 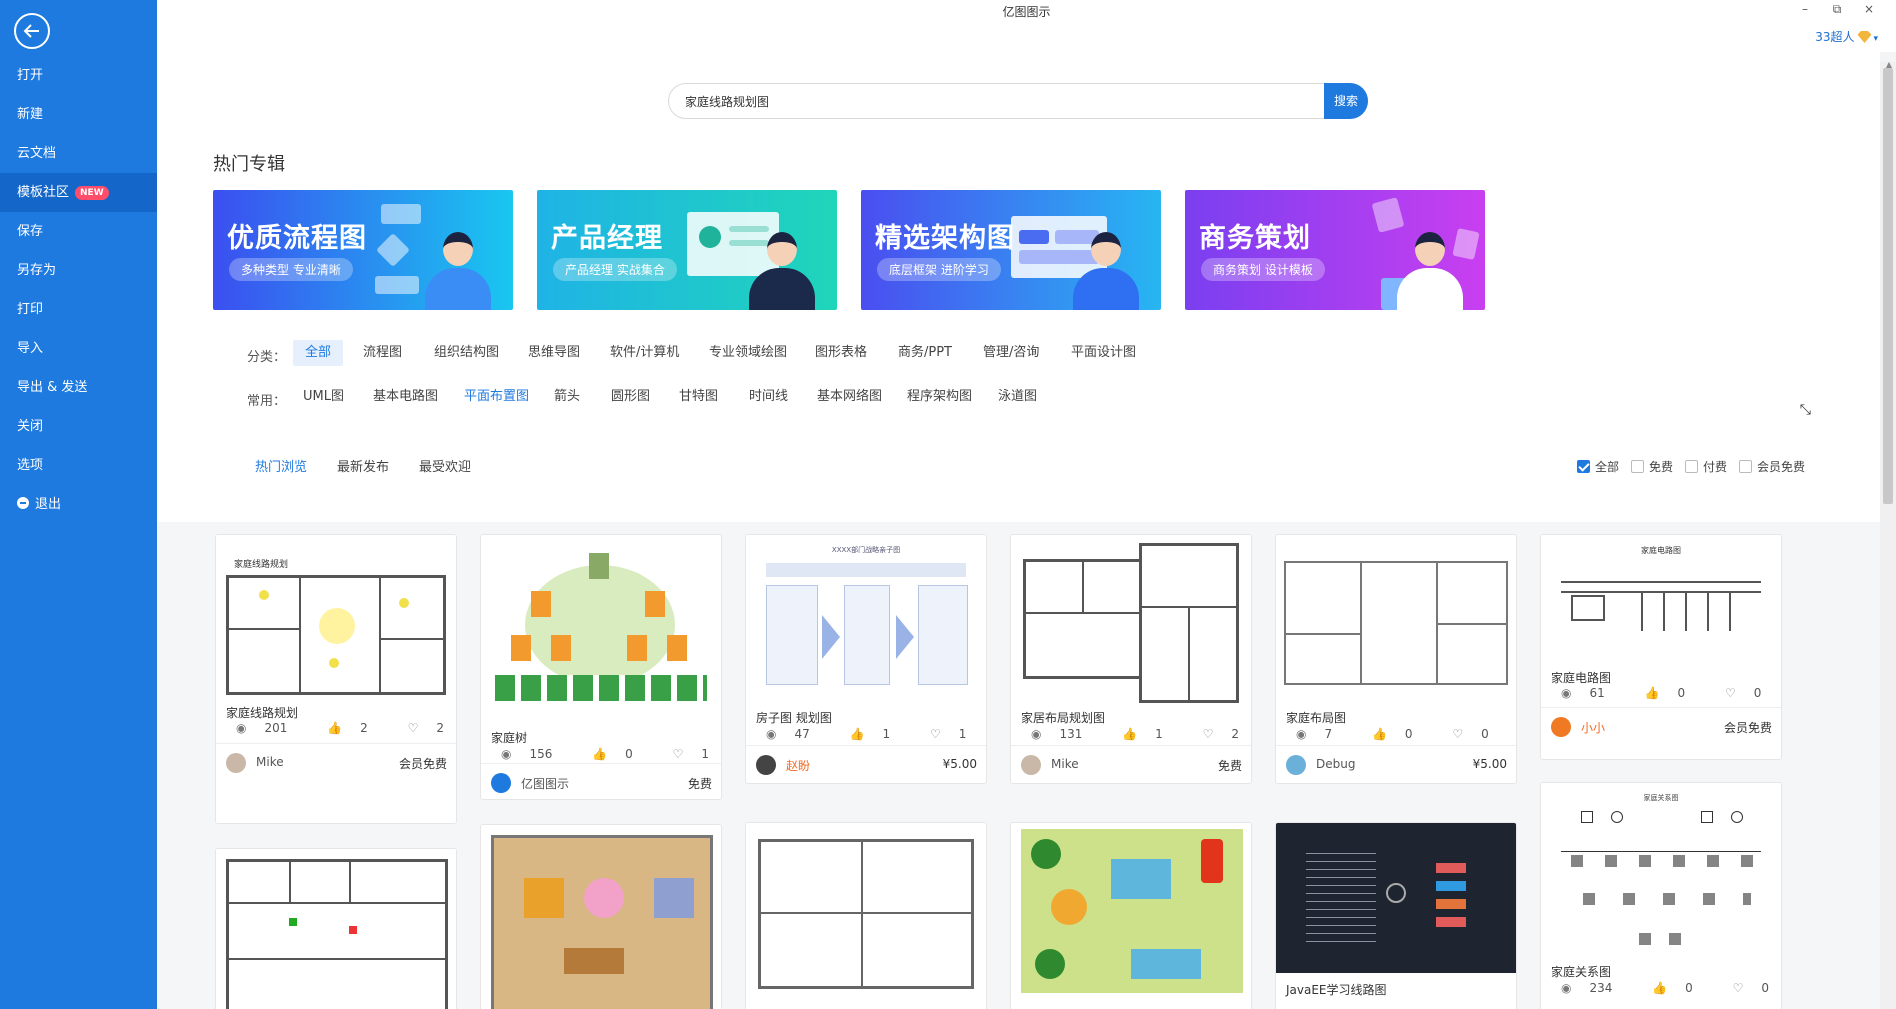 What do you see at coordinates (1835, 37) in the screenshot?
I see `user-name: 33超人` at bounding box center [1835, 37].